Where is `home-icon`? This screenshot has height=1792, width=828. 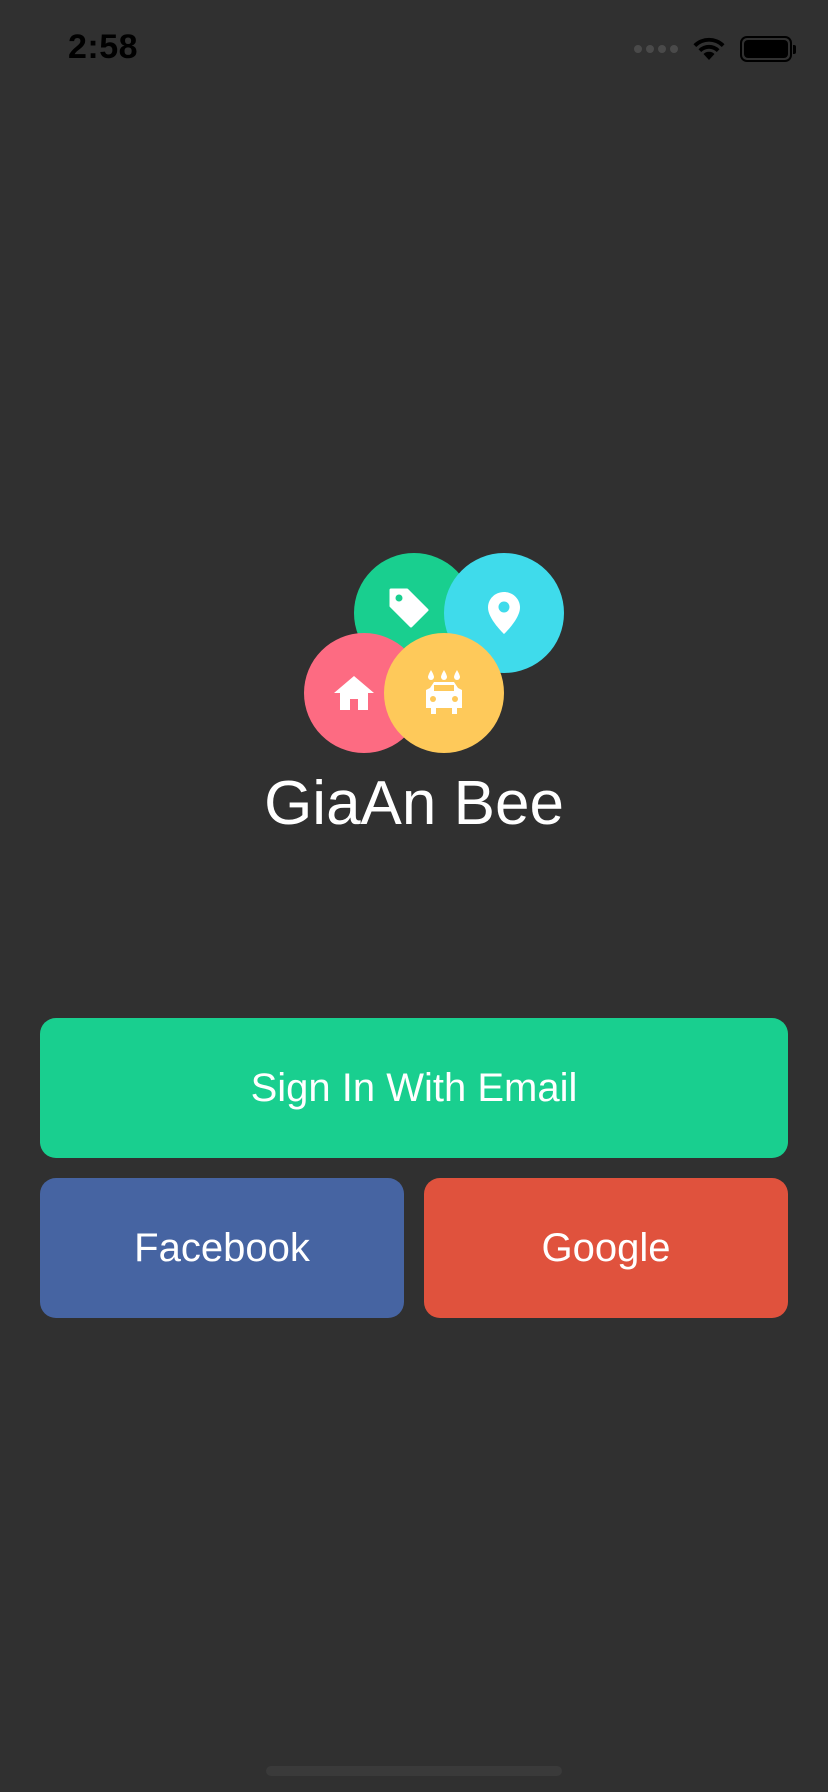 home-icon is located at coordinates (354, 693).